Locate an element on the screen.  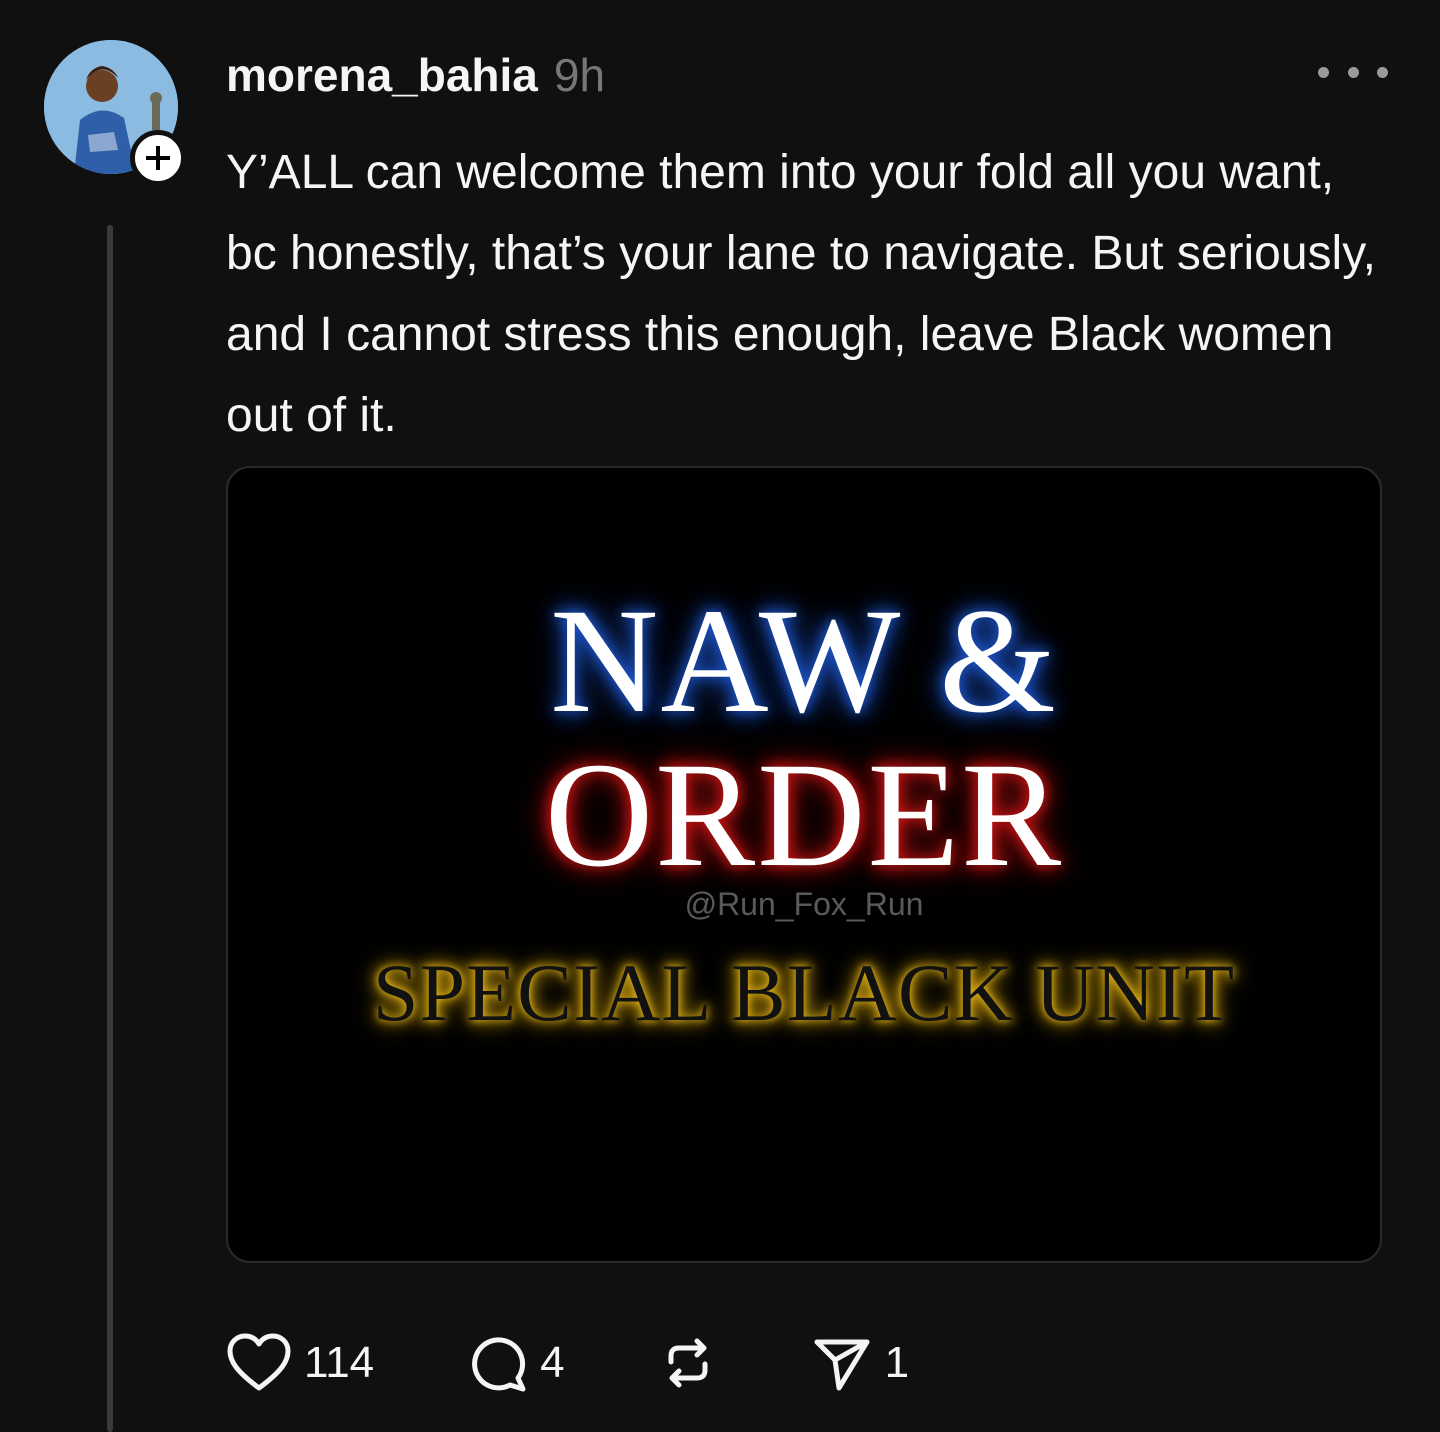
image-title-line1: NAW & is located at coordinates (804, 661).